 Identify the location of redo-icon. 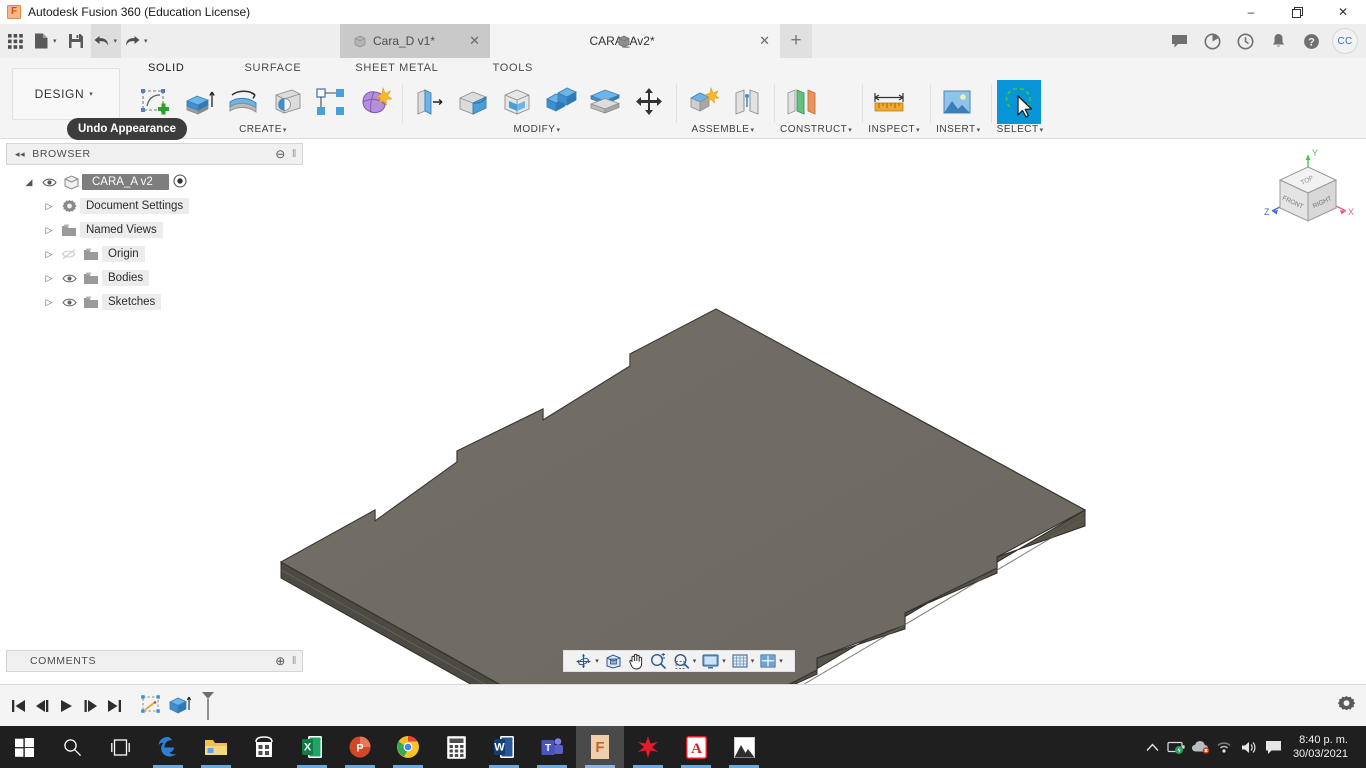
(132, 41).